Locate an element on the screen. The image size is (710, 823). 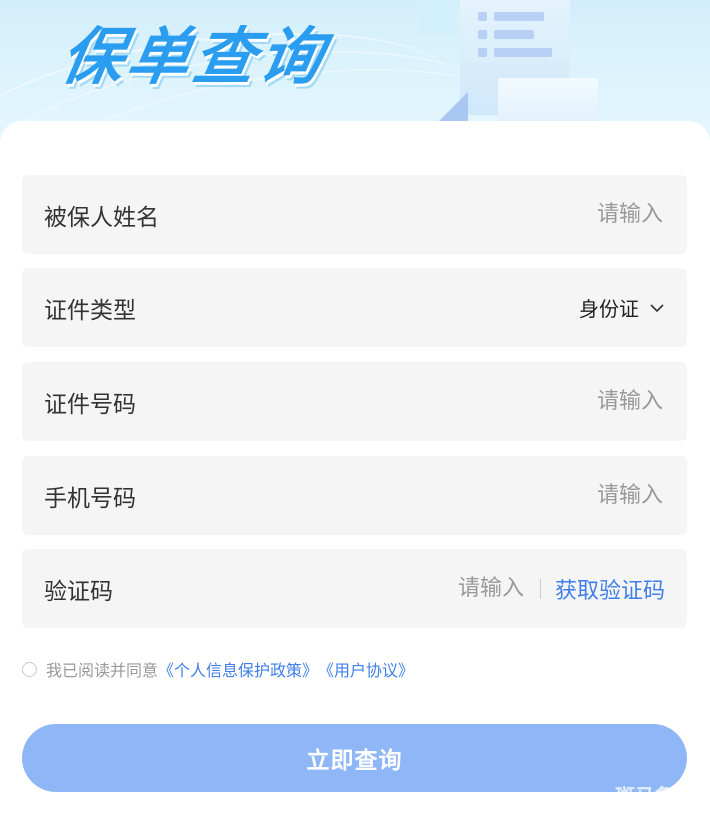
agreement-checkbox is located at coordinates (29, 669).